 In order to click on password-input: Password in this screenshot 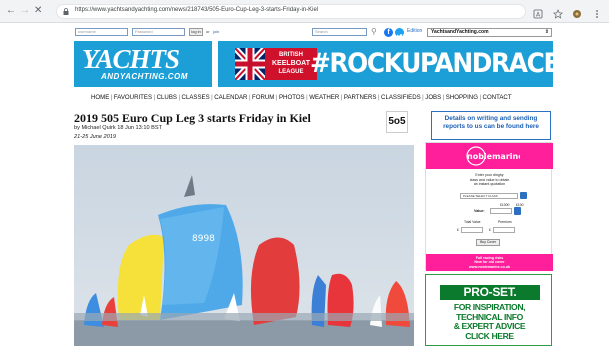, I will do `click(158, 32)`.